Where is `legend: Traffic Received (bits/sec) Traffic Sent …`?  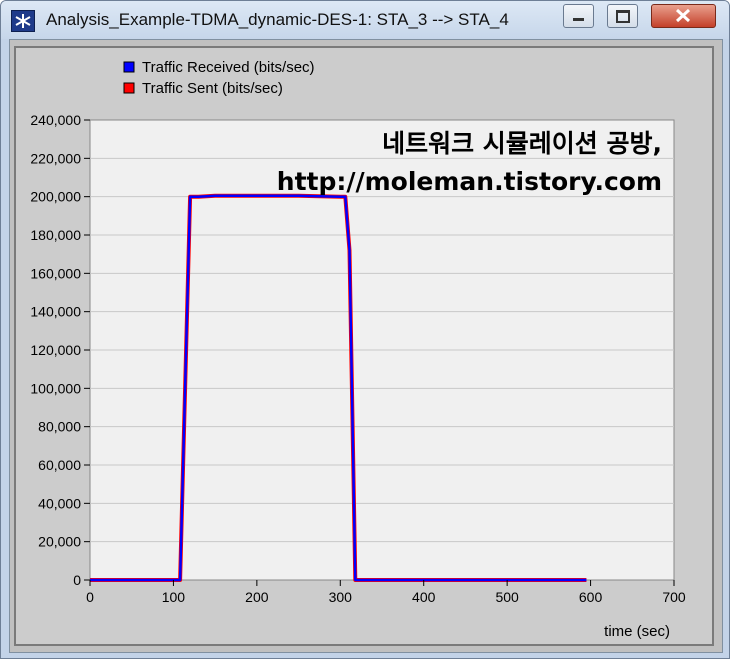
legend: Traffic Received (bits/sec) Traffic Sent … is located at coordinates (219, 78).